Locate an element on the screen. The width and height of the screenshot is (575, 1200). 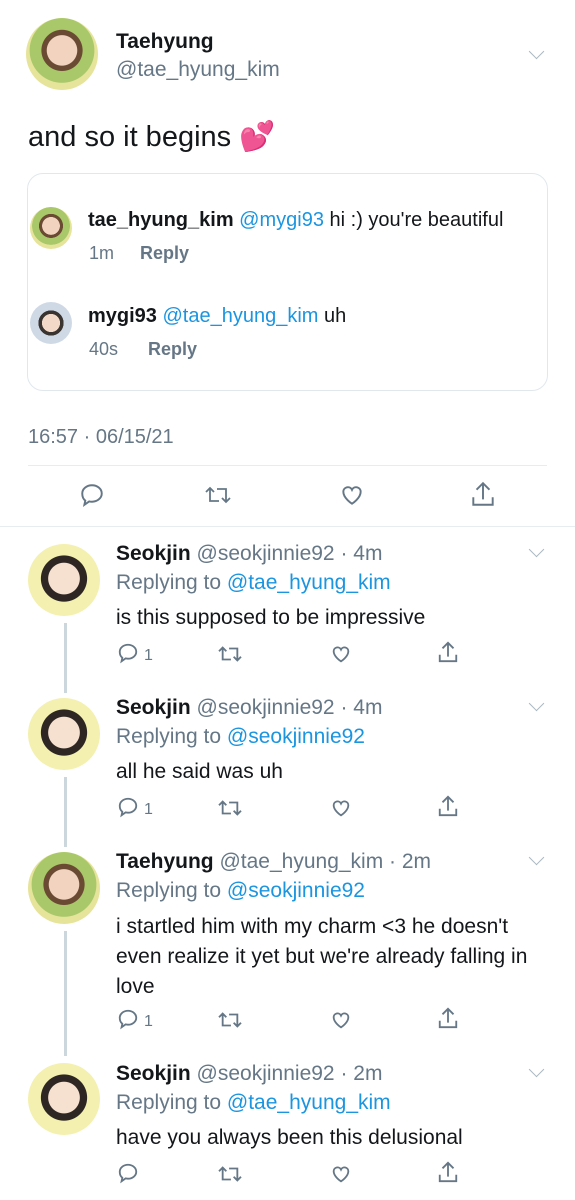
reply-header: Taehyung @tae_hyung_kim · 2m is located at coordinates (273, 862).